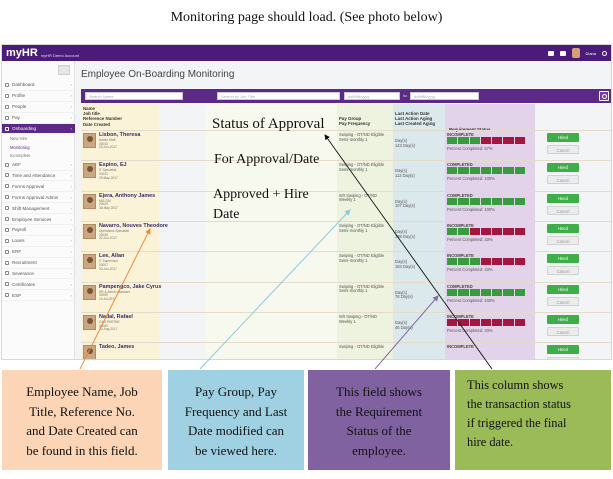  Describe the element at coordinates (17, 295) in the screenshot. I see `sidebar-item-label: ESP` at that location.